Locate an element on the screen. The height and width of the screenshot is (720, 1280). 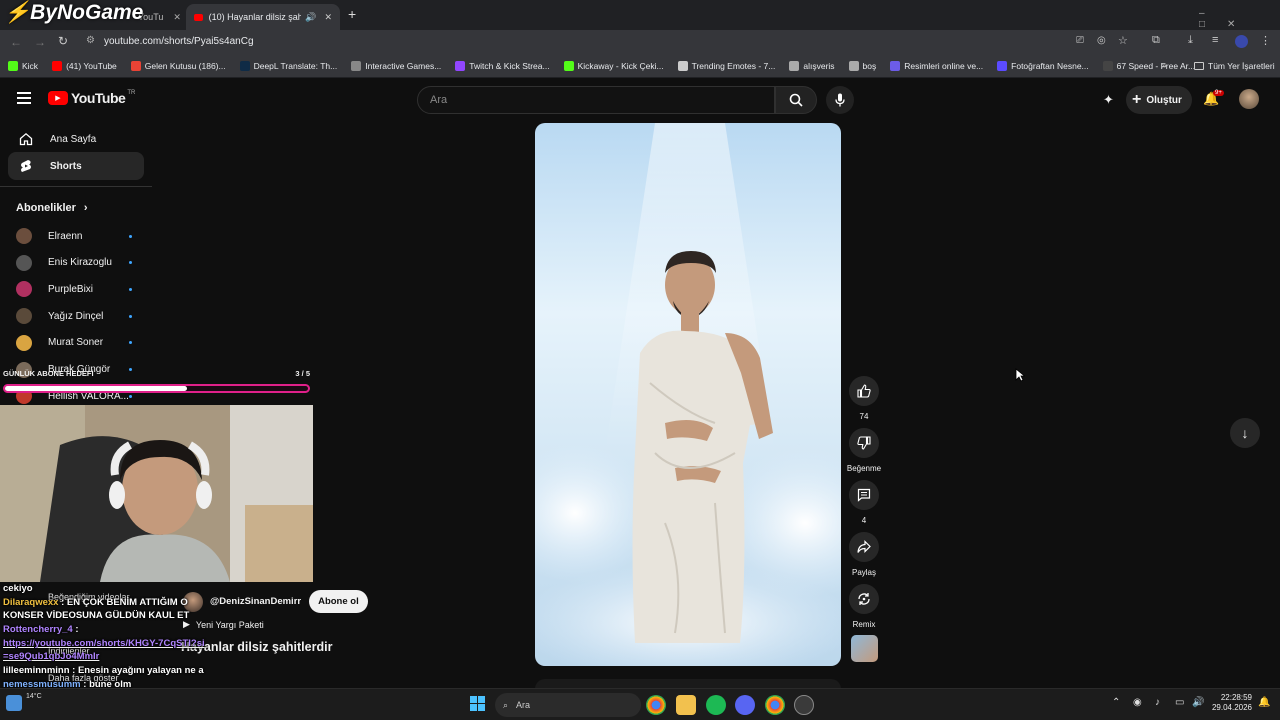
youtube-logo: ▶ YouTube TR is located at coordinates (91, 98).